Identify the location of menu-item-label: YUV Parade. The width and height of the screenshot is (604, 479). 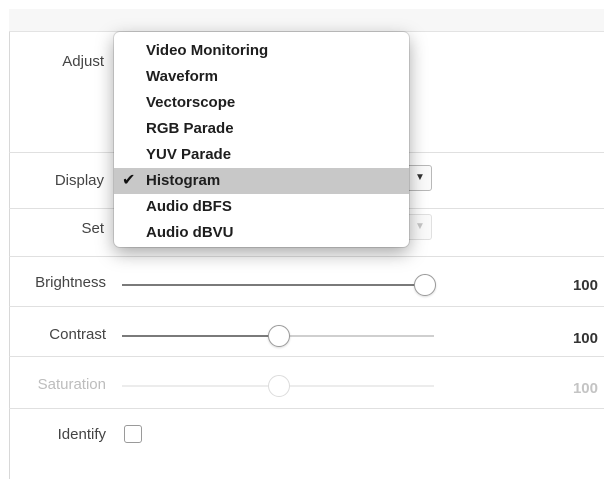
(189, 154).